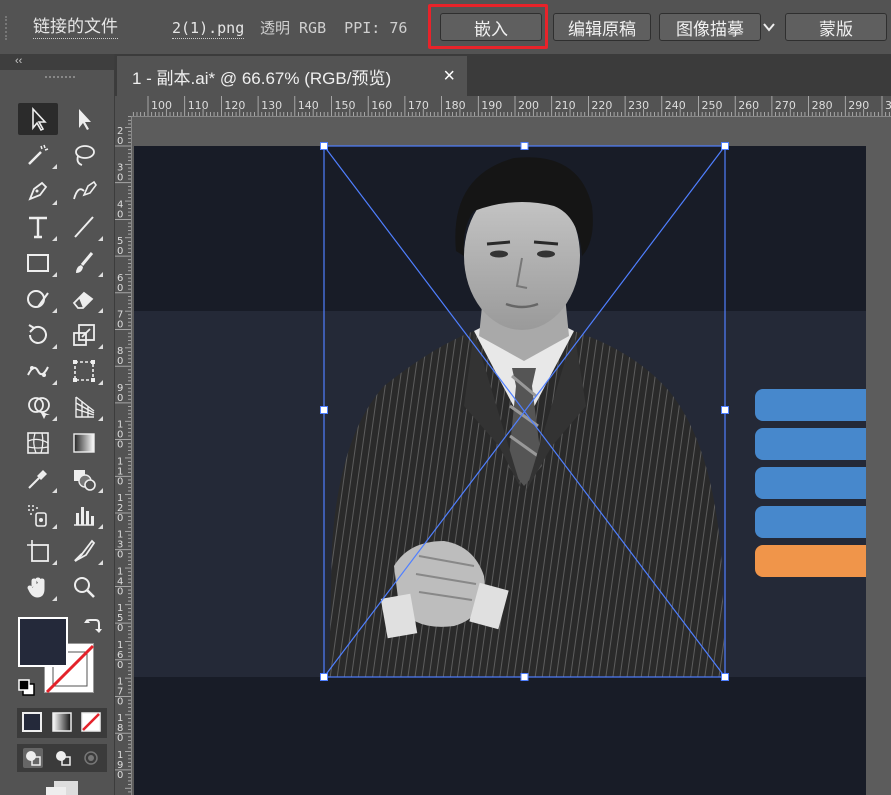 This screenshot has width=891, height=795. I want to click on blend-tool-icon, so click(84, 479).